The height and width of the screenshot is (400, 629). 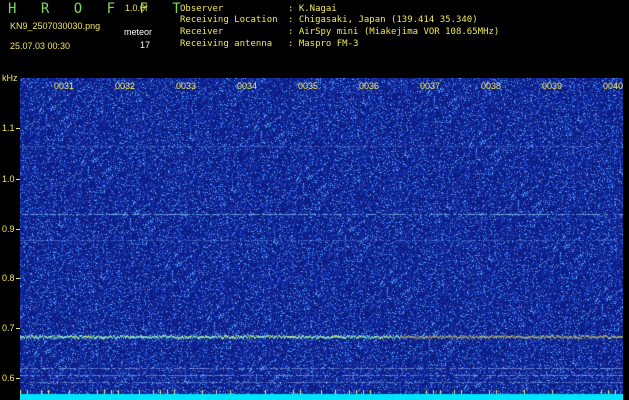 What do you see at coordinates (8, 229) in the screenshot?
I see `y-tick: 0.9` at bounding box center [8, 229].